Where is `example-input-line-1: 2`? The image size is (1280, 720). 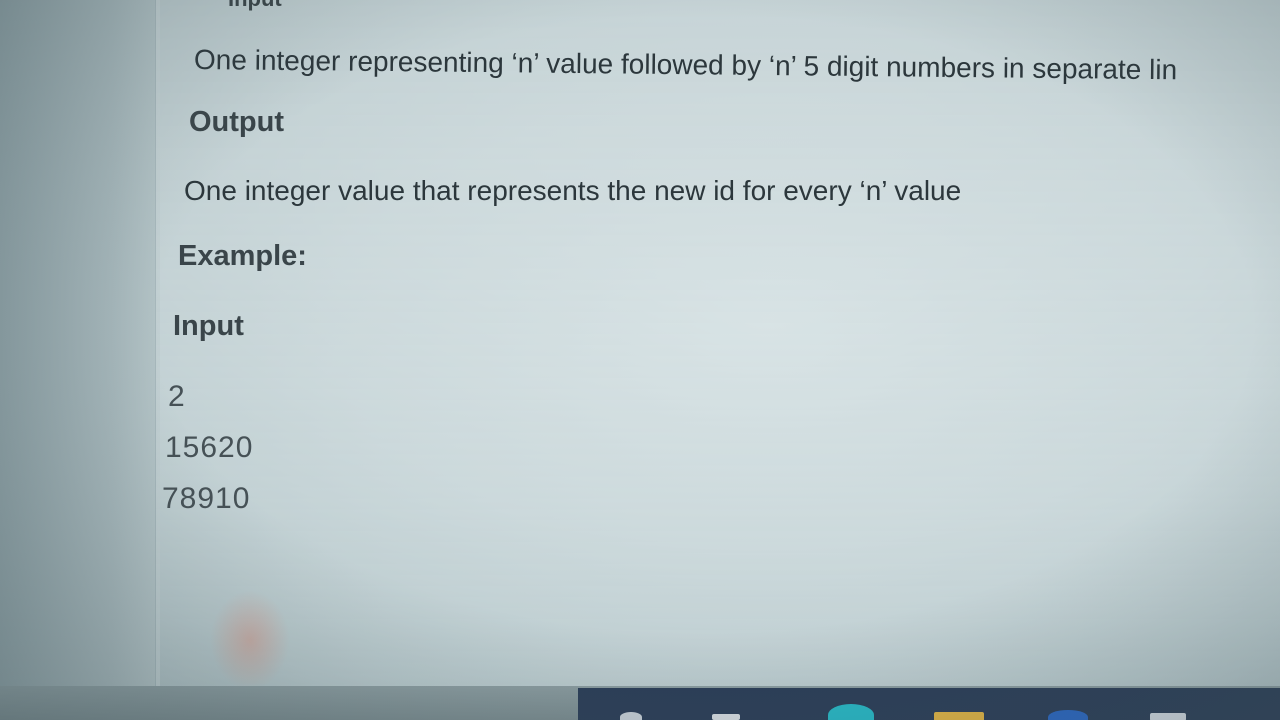
example-input-line-1: 2 is located at coordinates (177, 396).